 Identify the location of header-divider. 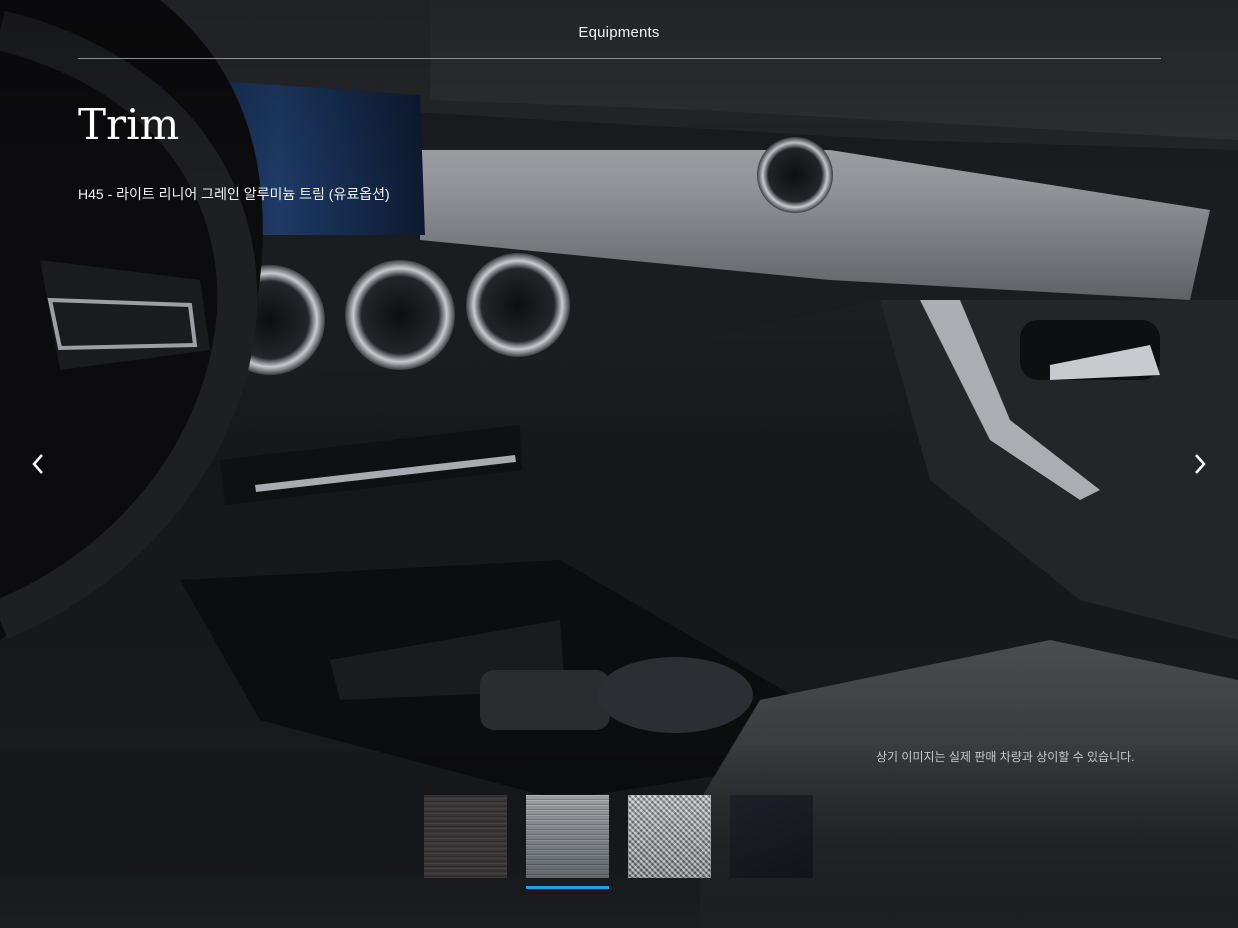
(619, 58).